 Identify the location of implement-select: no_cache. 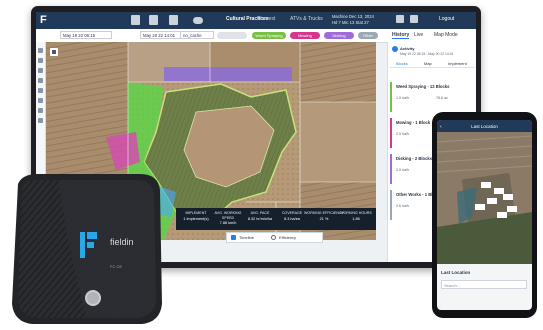
(197, 35).